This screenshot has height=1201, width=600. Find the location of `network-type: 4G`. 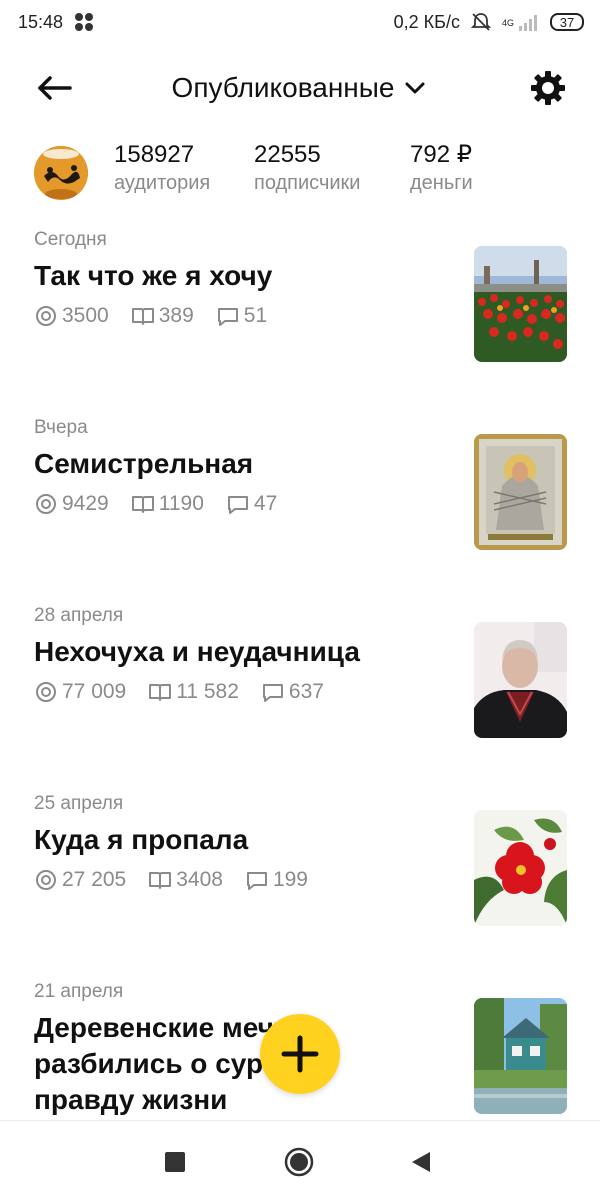

network-type: 4G is located at coordinates (507, 22).